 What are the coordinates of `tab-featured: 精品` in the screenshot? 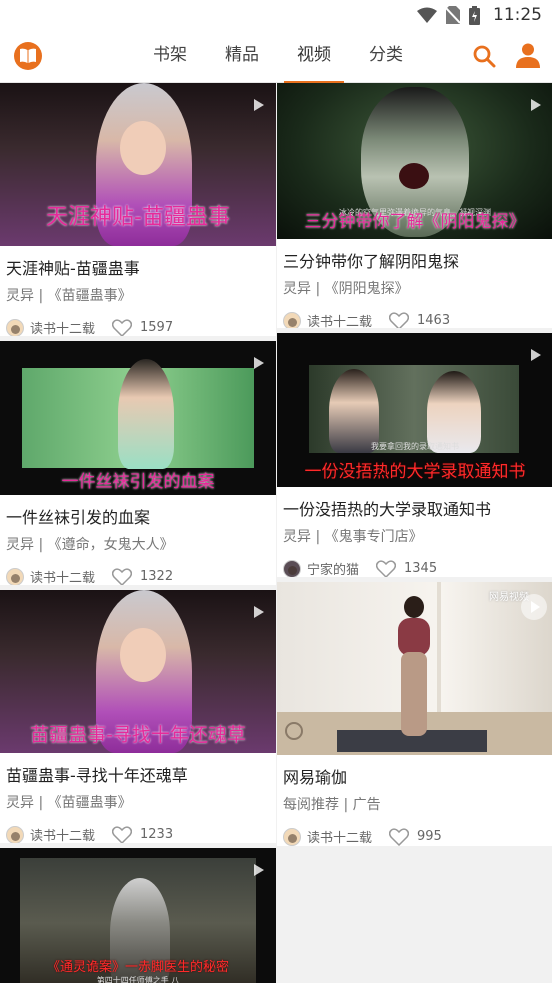 It's located at (242, 56).